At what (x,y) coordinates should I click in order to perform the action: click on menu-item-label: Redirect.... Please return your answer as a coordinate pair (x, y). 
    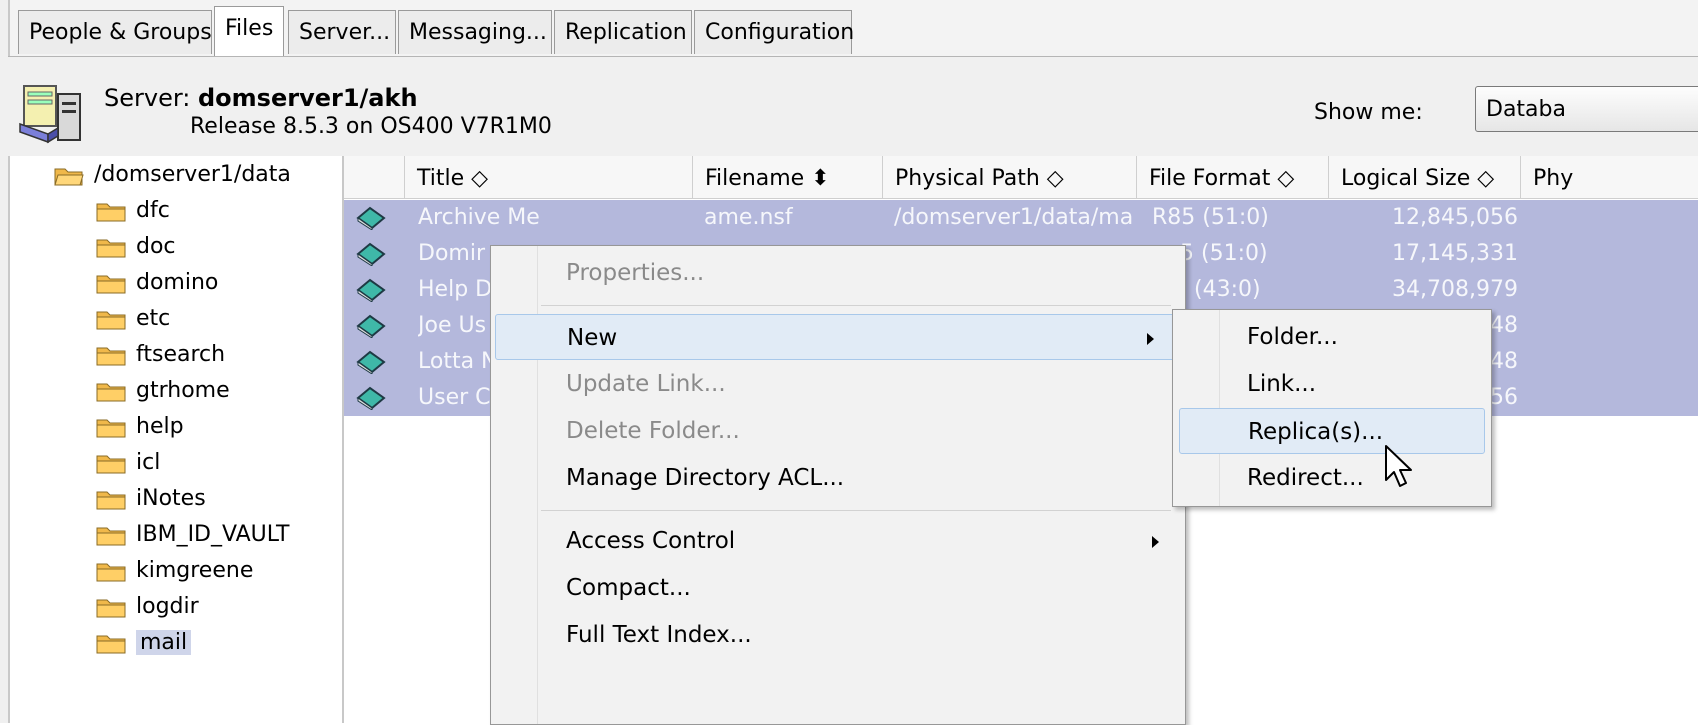
    Looking at the image, I should click on (1305, 478).